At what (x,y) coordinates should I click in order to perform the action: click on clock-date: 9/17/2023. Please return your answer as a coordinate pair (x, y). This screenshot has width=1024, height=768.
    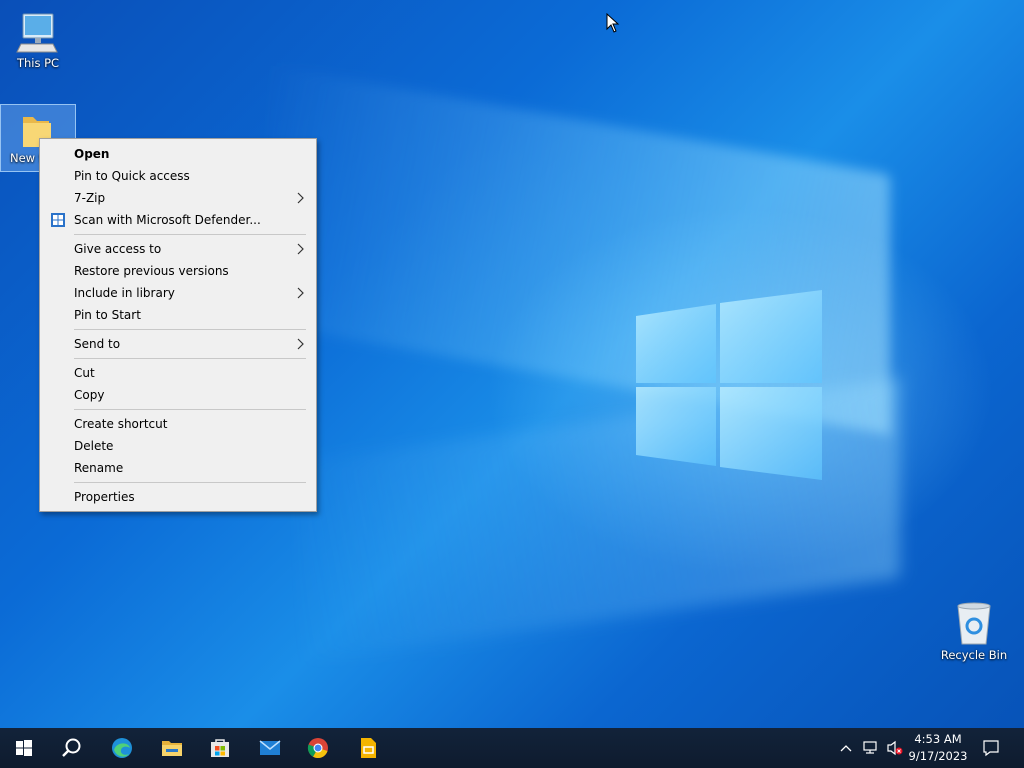
    Looking at the image, I should click on (938, 756).